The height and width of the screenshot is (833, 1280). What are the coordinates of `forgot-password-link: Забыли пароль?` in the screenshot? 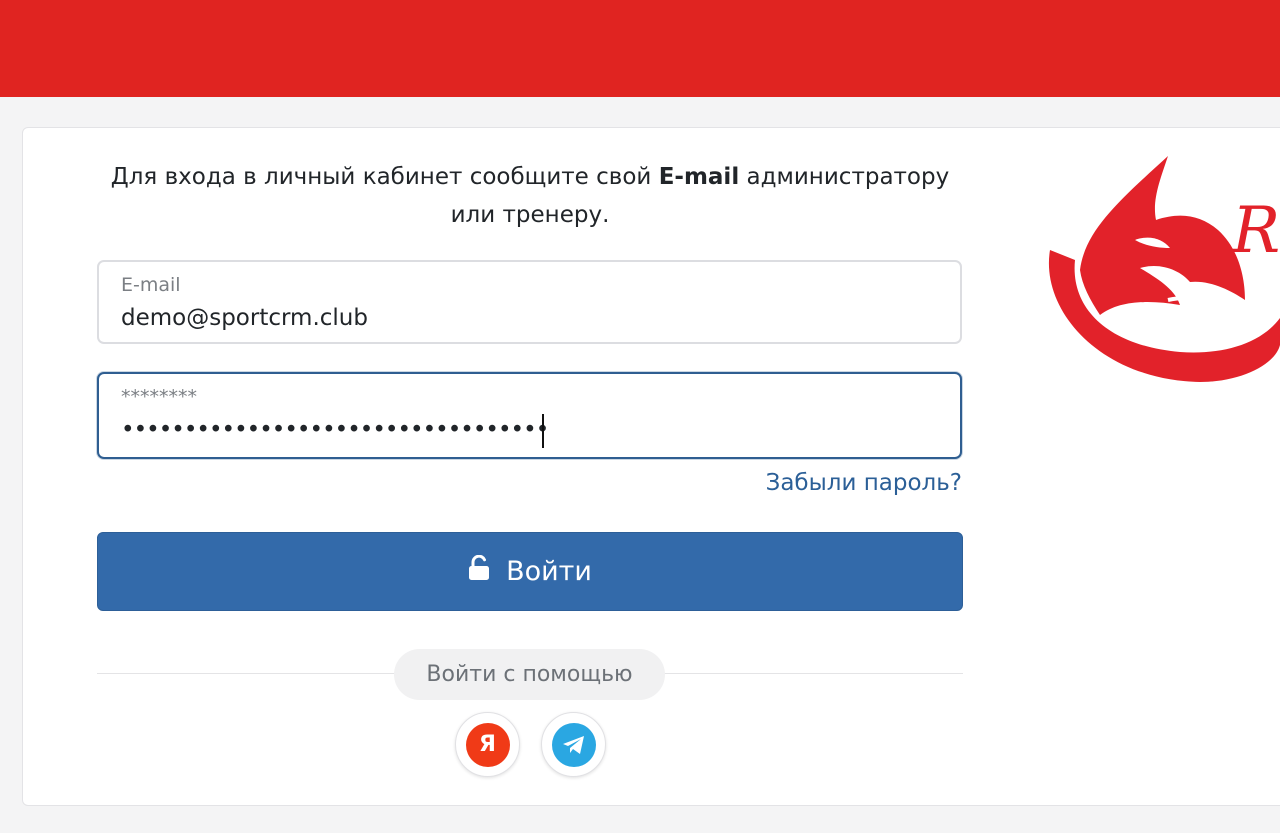 It's located at (864, 483).